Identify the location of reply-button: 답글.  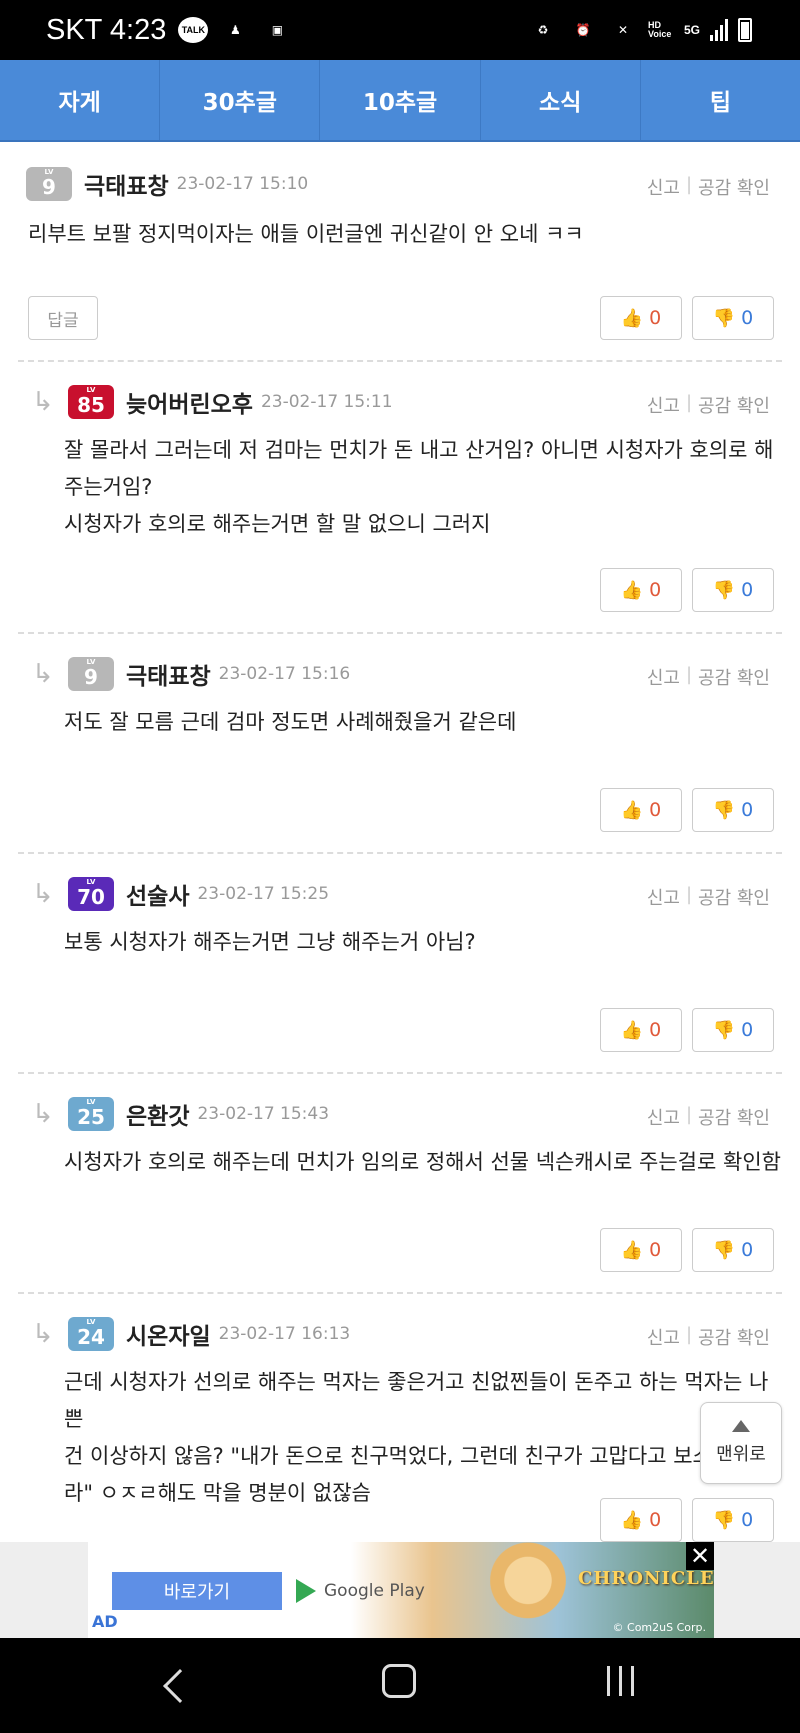
(63, 318).